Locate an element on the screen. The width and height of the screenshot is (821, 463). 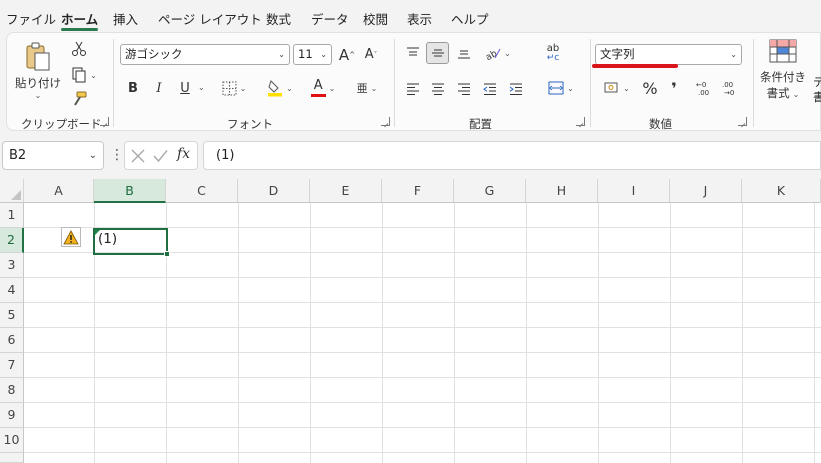
paste-button: 貼り付け ⌄ is located at coordinates (38, 71).